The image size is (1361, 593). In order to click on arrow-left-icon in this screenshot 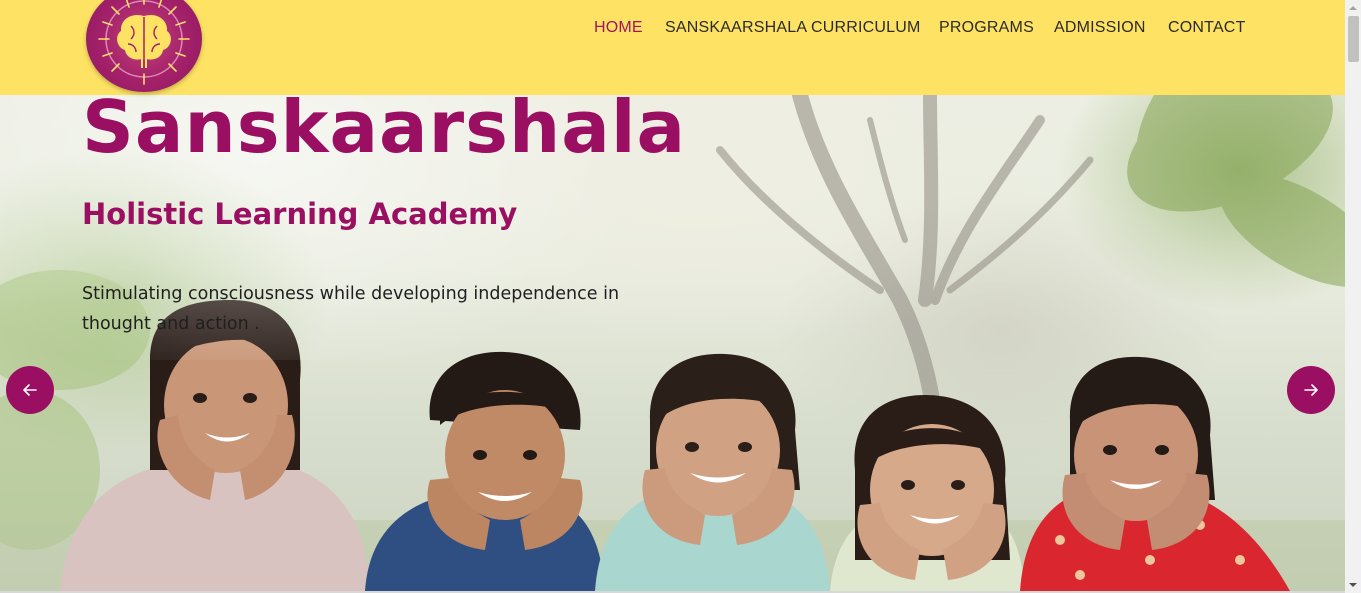, I will do `click(30, 390)`.